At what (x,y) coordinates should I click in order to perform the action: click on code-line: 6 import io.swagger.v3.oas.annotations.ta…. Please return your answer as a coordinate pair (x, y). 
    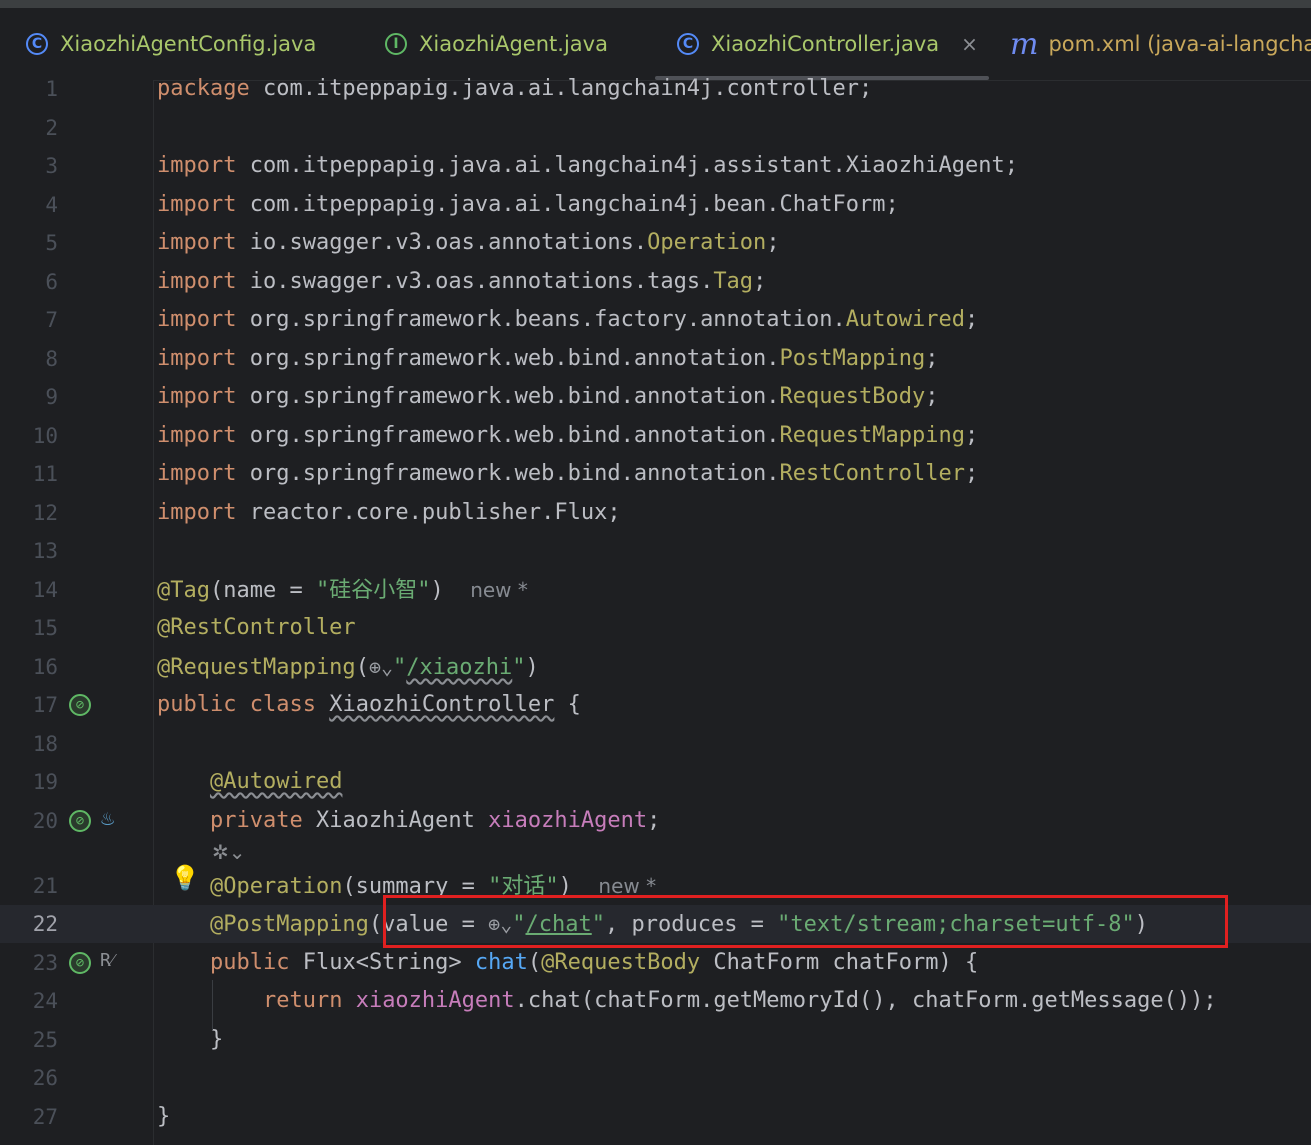
    Looking at the image, I should click on (655, 282).